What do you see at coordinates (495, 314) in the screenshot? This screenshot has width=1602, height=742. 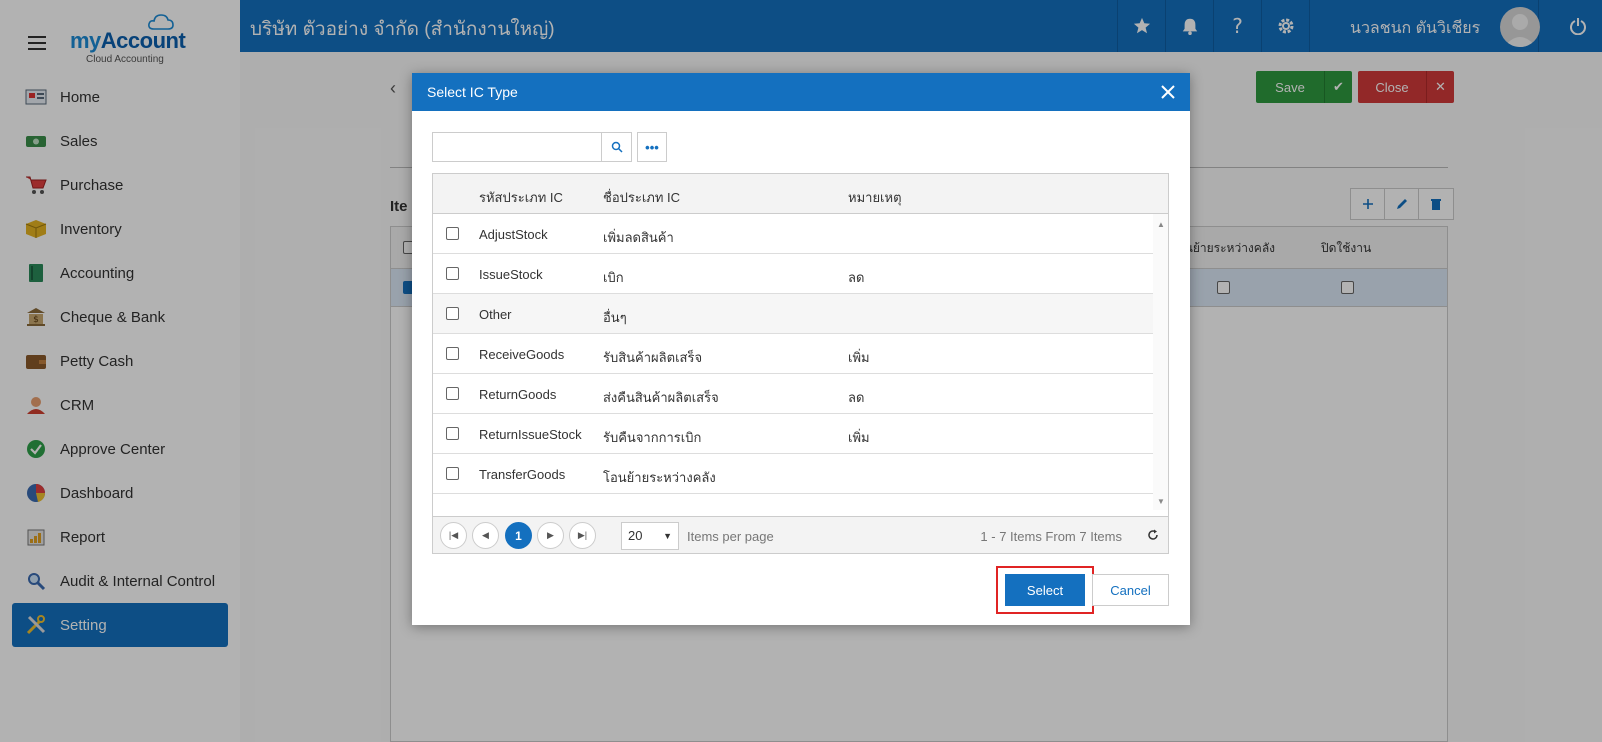 I see `ic-code: Other` at bounding box center [495, 314].